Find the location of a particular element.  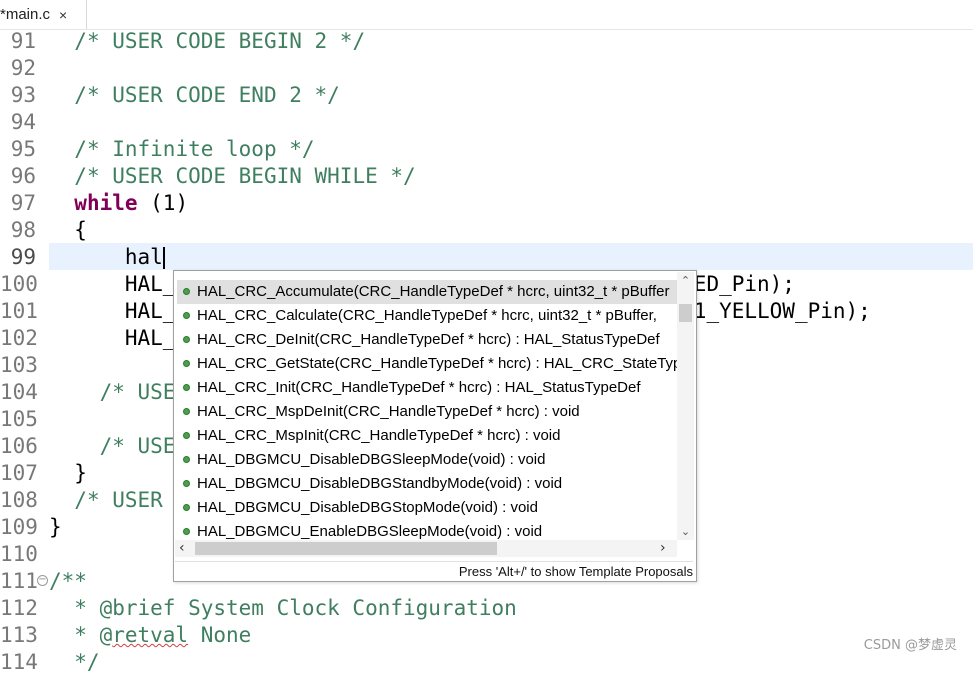

text-caret is located at coordinates (163, 258).